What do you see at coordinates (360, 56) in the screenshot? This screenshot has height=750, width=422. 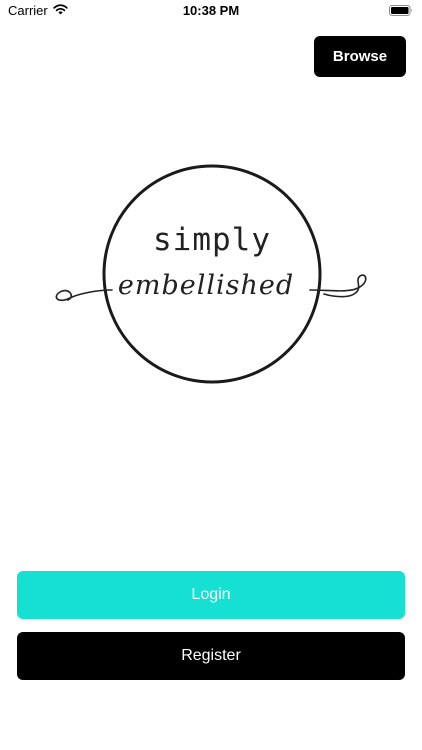 I see `browse-button: Browse` at bounding box center [360, 56].